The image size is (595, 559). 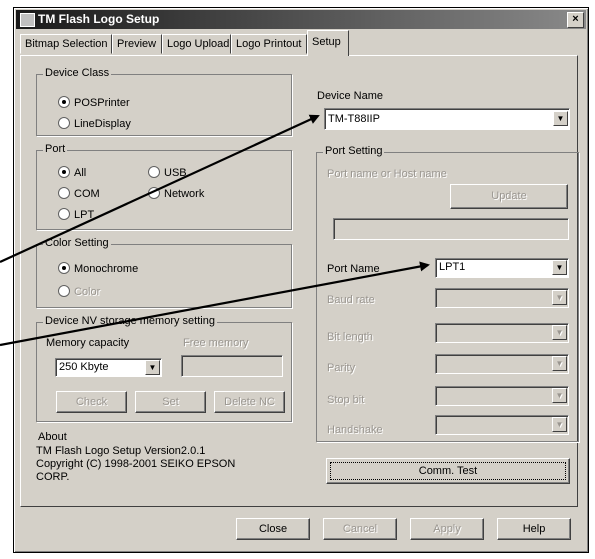 What do you see at coordinates (77, 73) in the screenshot?
I see `device-class-label: Device Class` at bounding box center [77, 73].